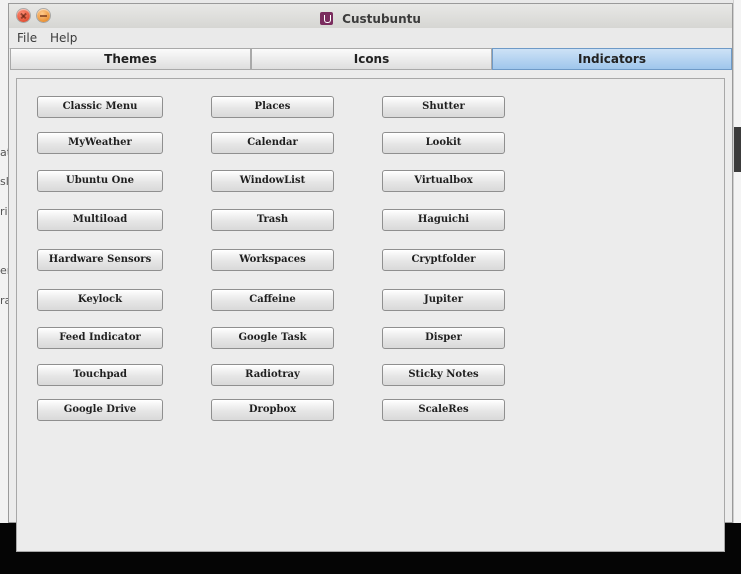  Describe the element at coordinates (272, 260) in the screenshot. I see `indicator-button-workspaces: Workspaces` at that location.